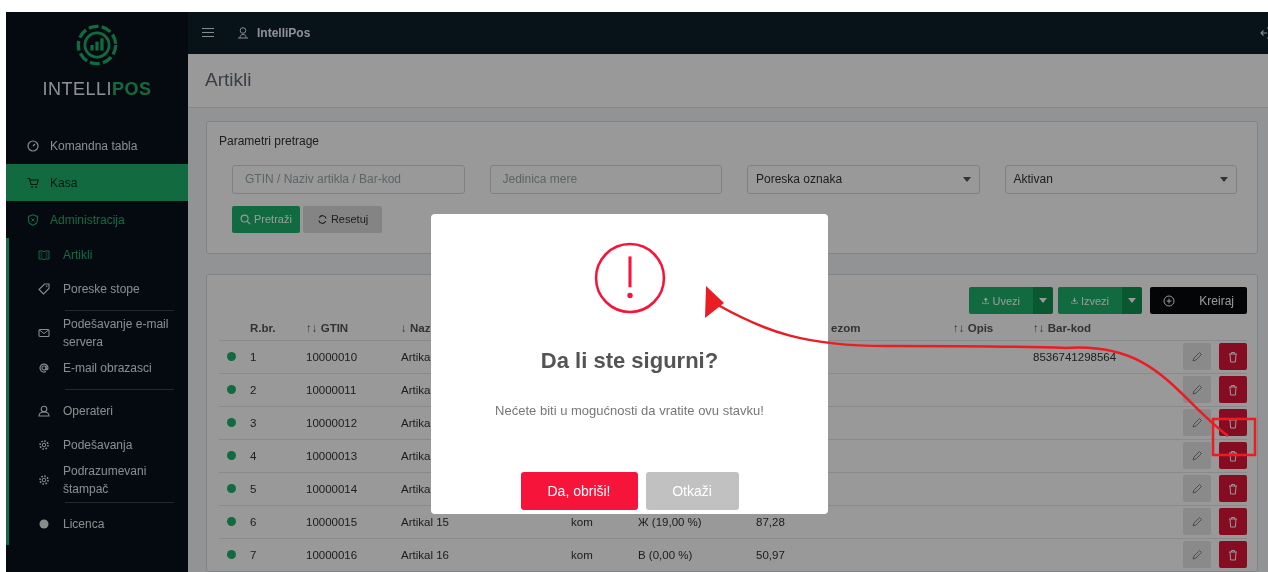 The height and width of the screenshot is (572, 1268). What do you see at coordinates (1198, 300) in the screenshot?
I see `create-button: Kreiraj` at bounding box center [1198, 300].